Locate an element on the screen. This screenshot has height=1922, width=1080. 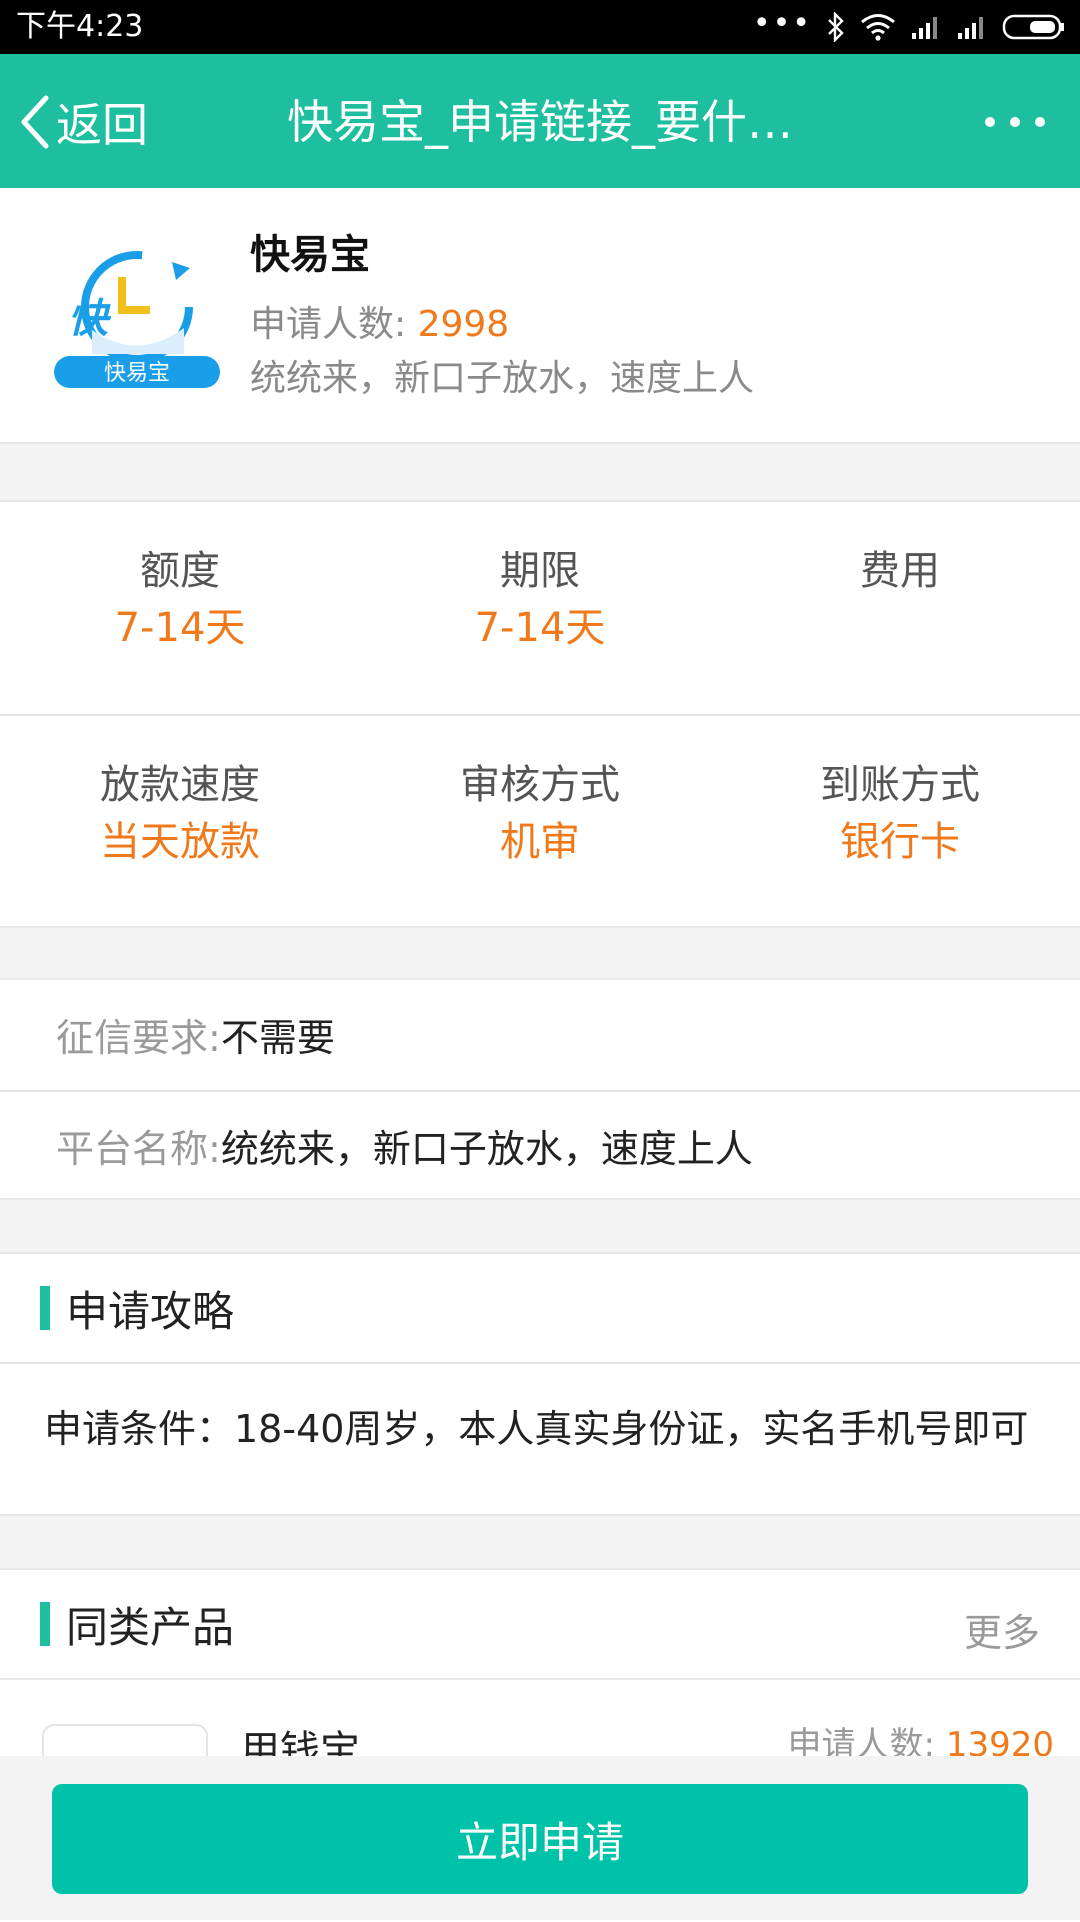
applicants-count: 2998 is located at coordinates (463, 324).